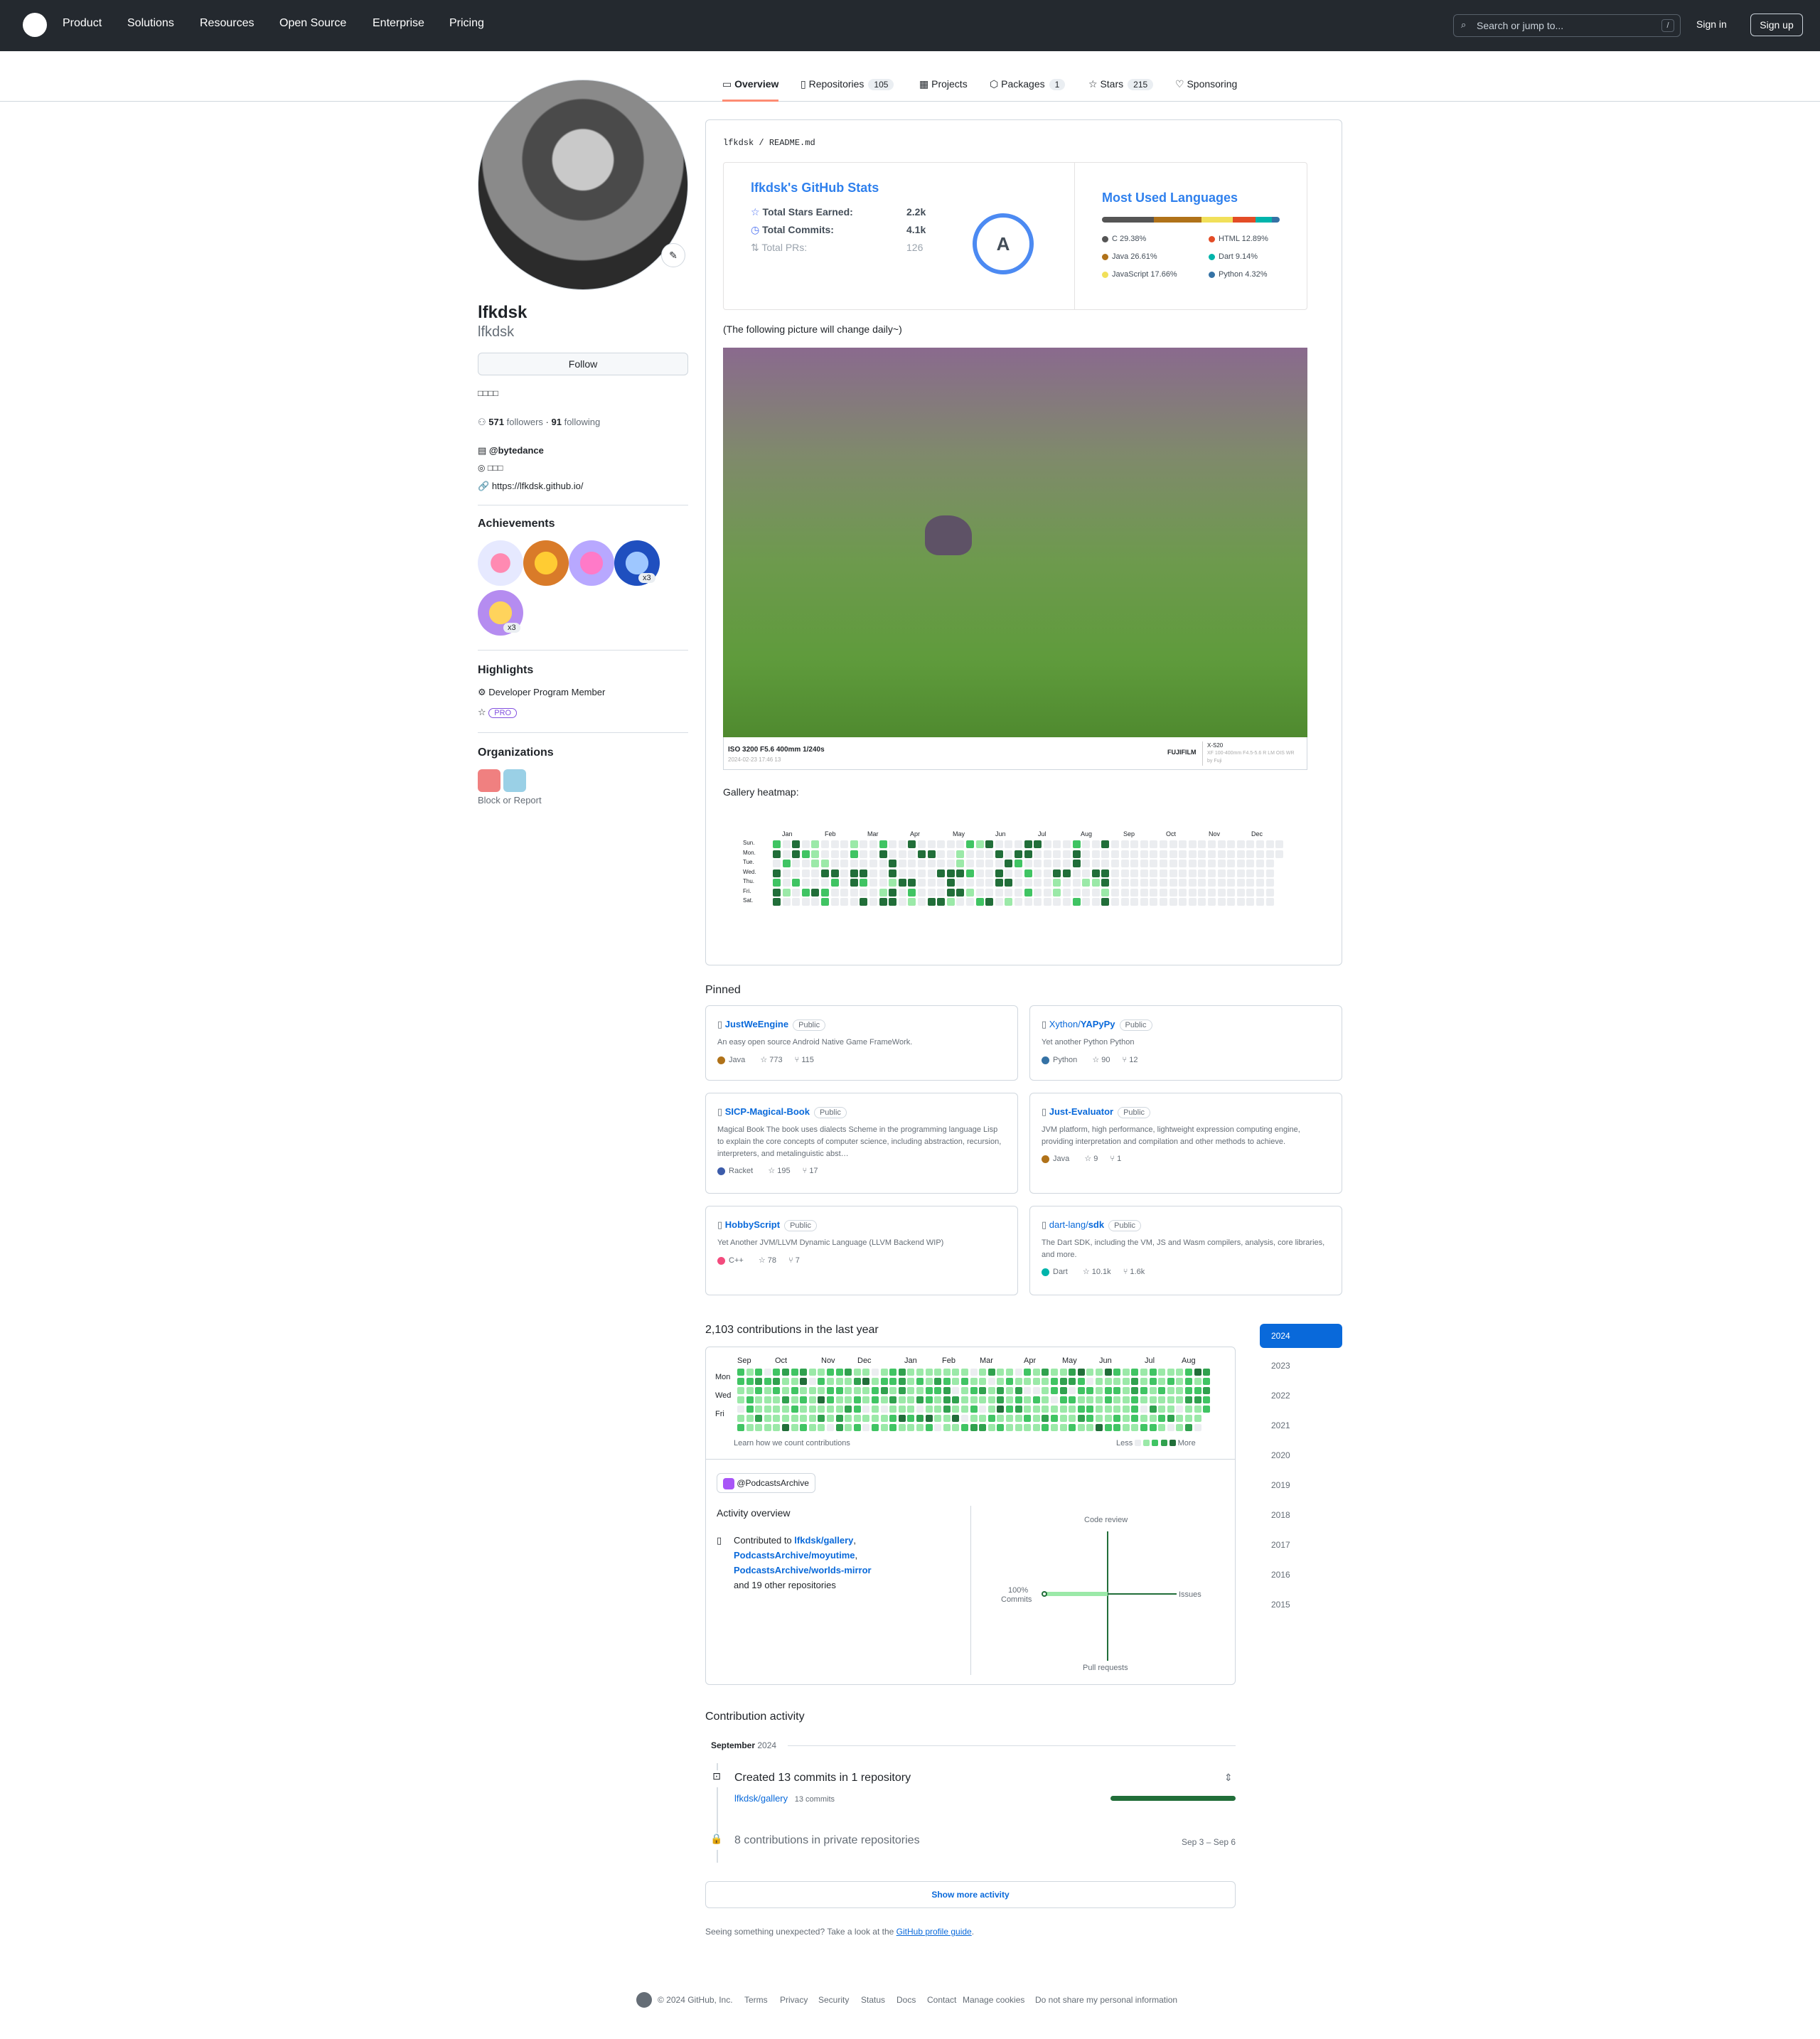 Image resolution: width=1820 pixels, height=2039 pixels. I want to click on pinned-repo-name: SICP-Magical-Book, so click(767, 1111).